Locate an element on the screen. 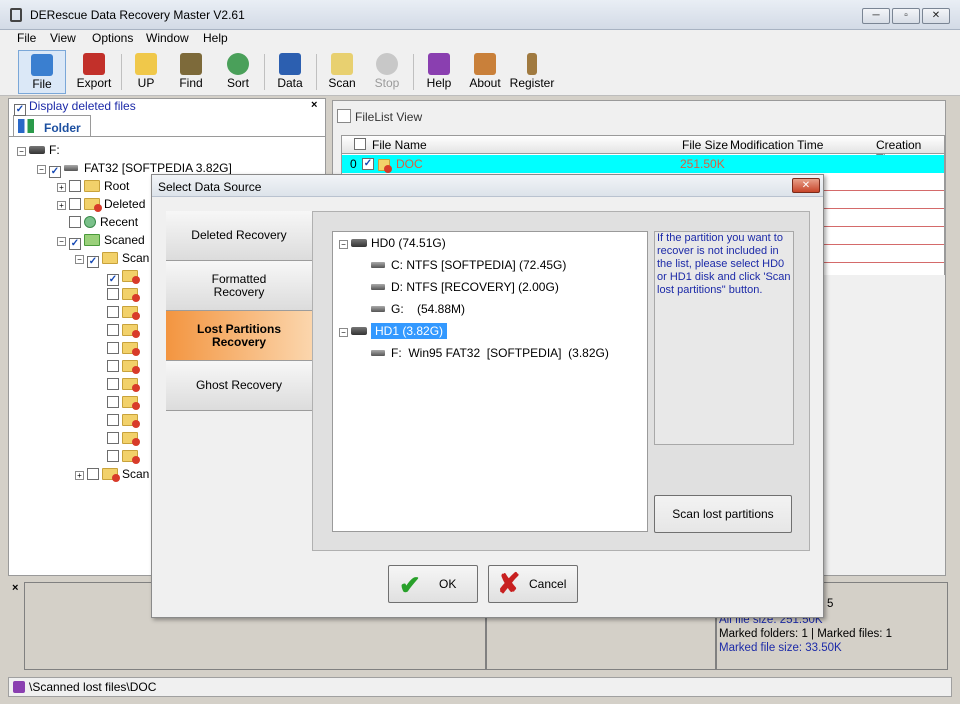 The height and width of the screenshot is (704, 960). tree-node-file: ✓ is located at coordinates (124, 276).